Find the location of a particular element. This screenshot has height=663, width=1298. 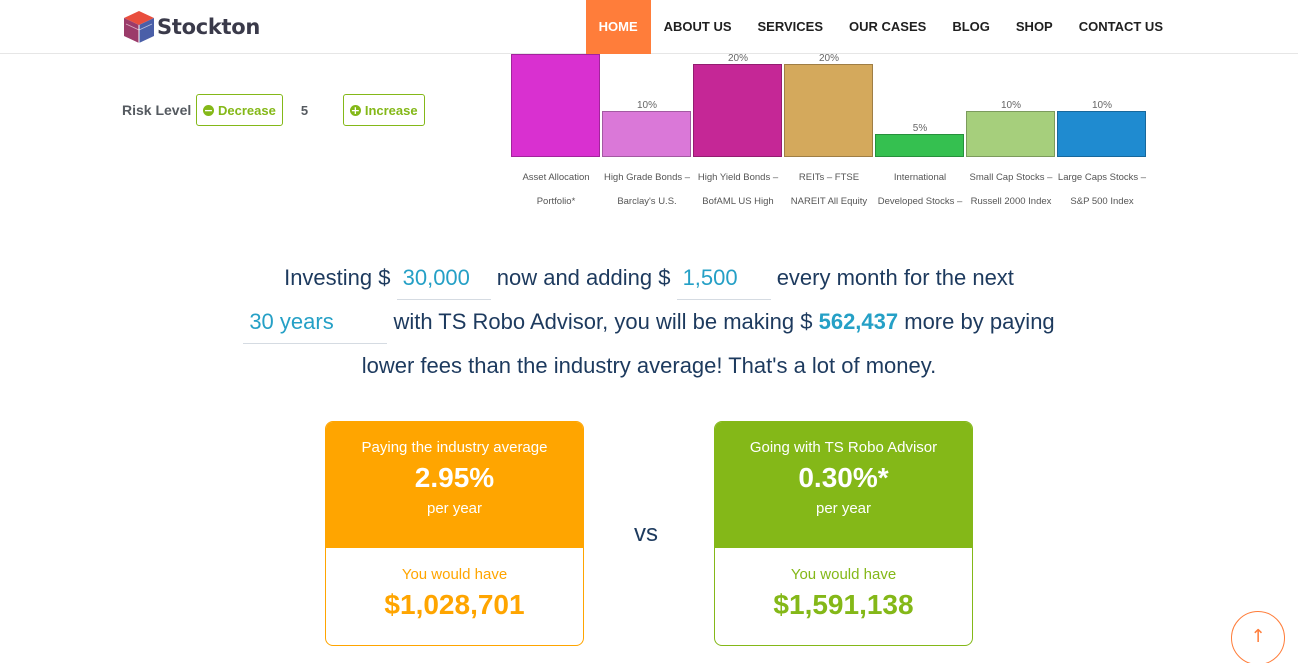

industry-fee-period: per year is located at coordinates (454, 508).